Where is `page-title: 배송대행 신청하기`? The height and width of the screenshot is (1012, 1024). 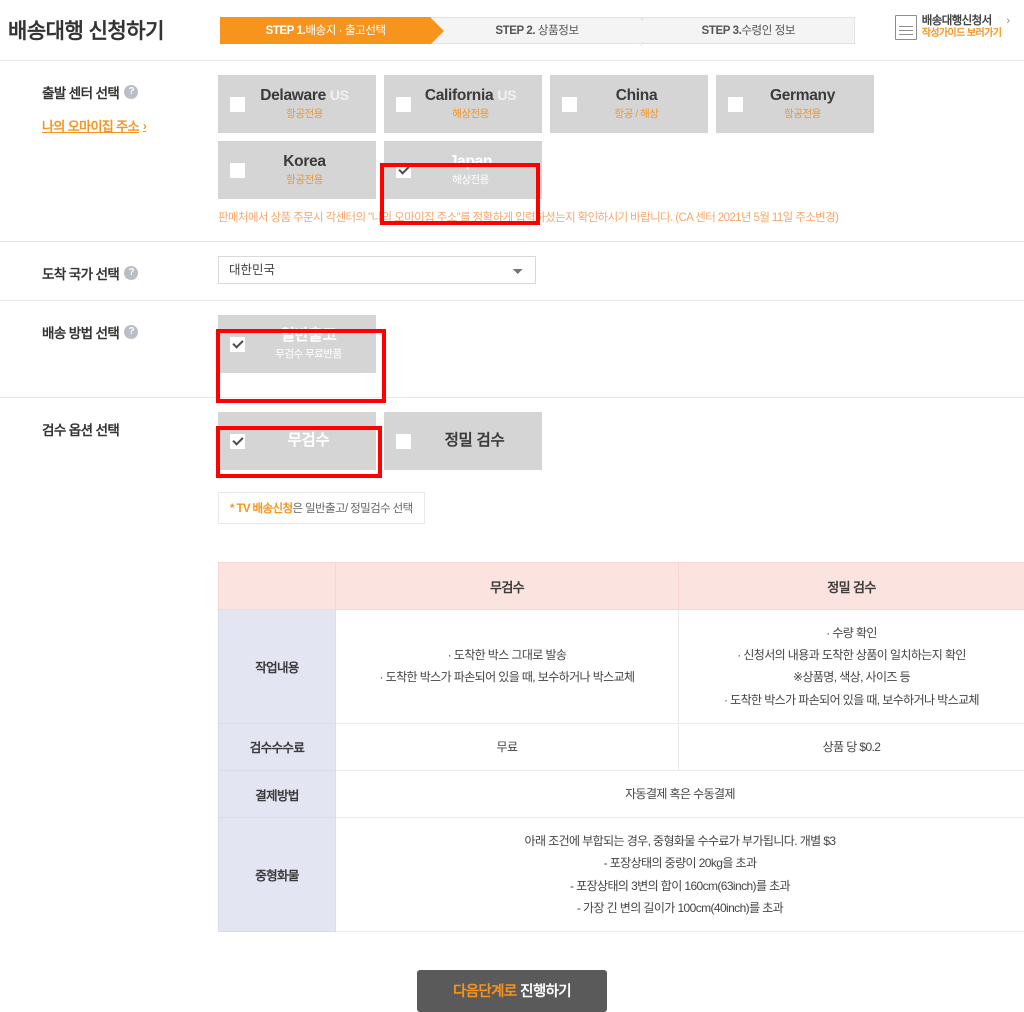 page-title: 배송대행 신청하기 is located at coordinates (114, 30).